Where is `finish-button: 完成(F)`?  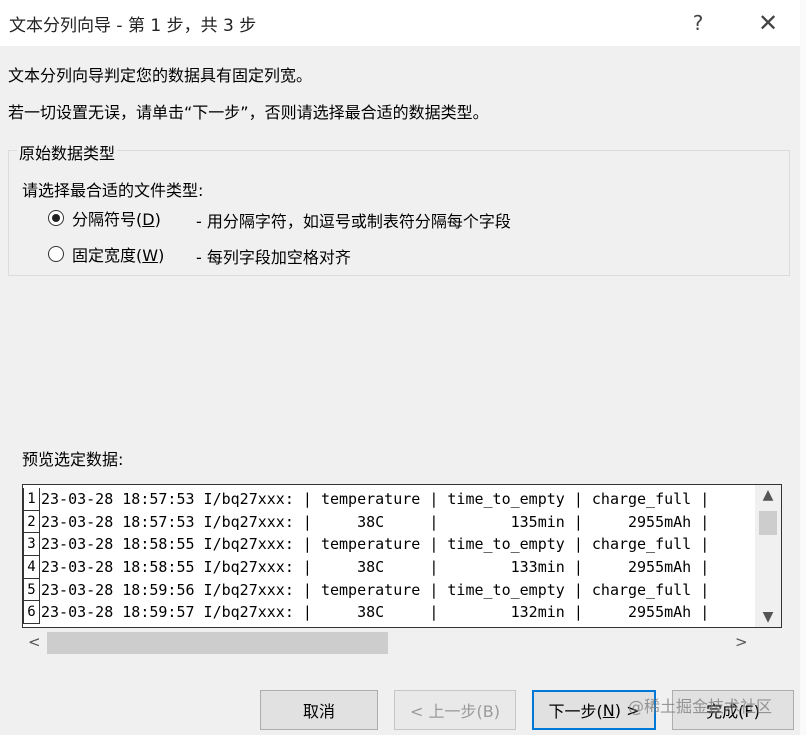 finish-button: 完成(F) is located at coordinates (733, 710).